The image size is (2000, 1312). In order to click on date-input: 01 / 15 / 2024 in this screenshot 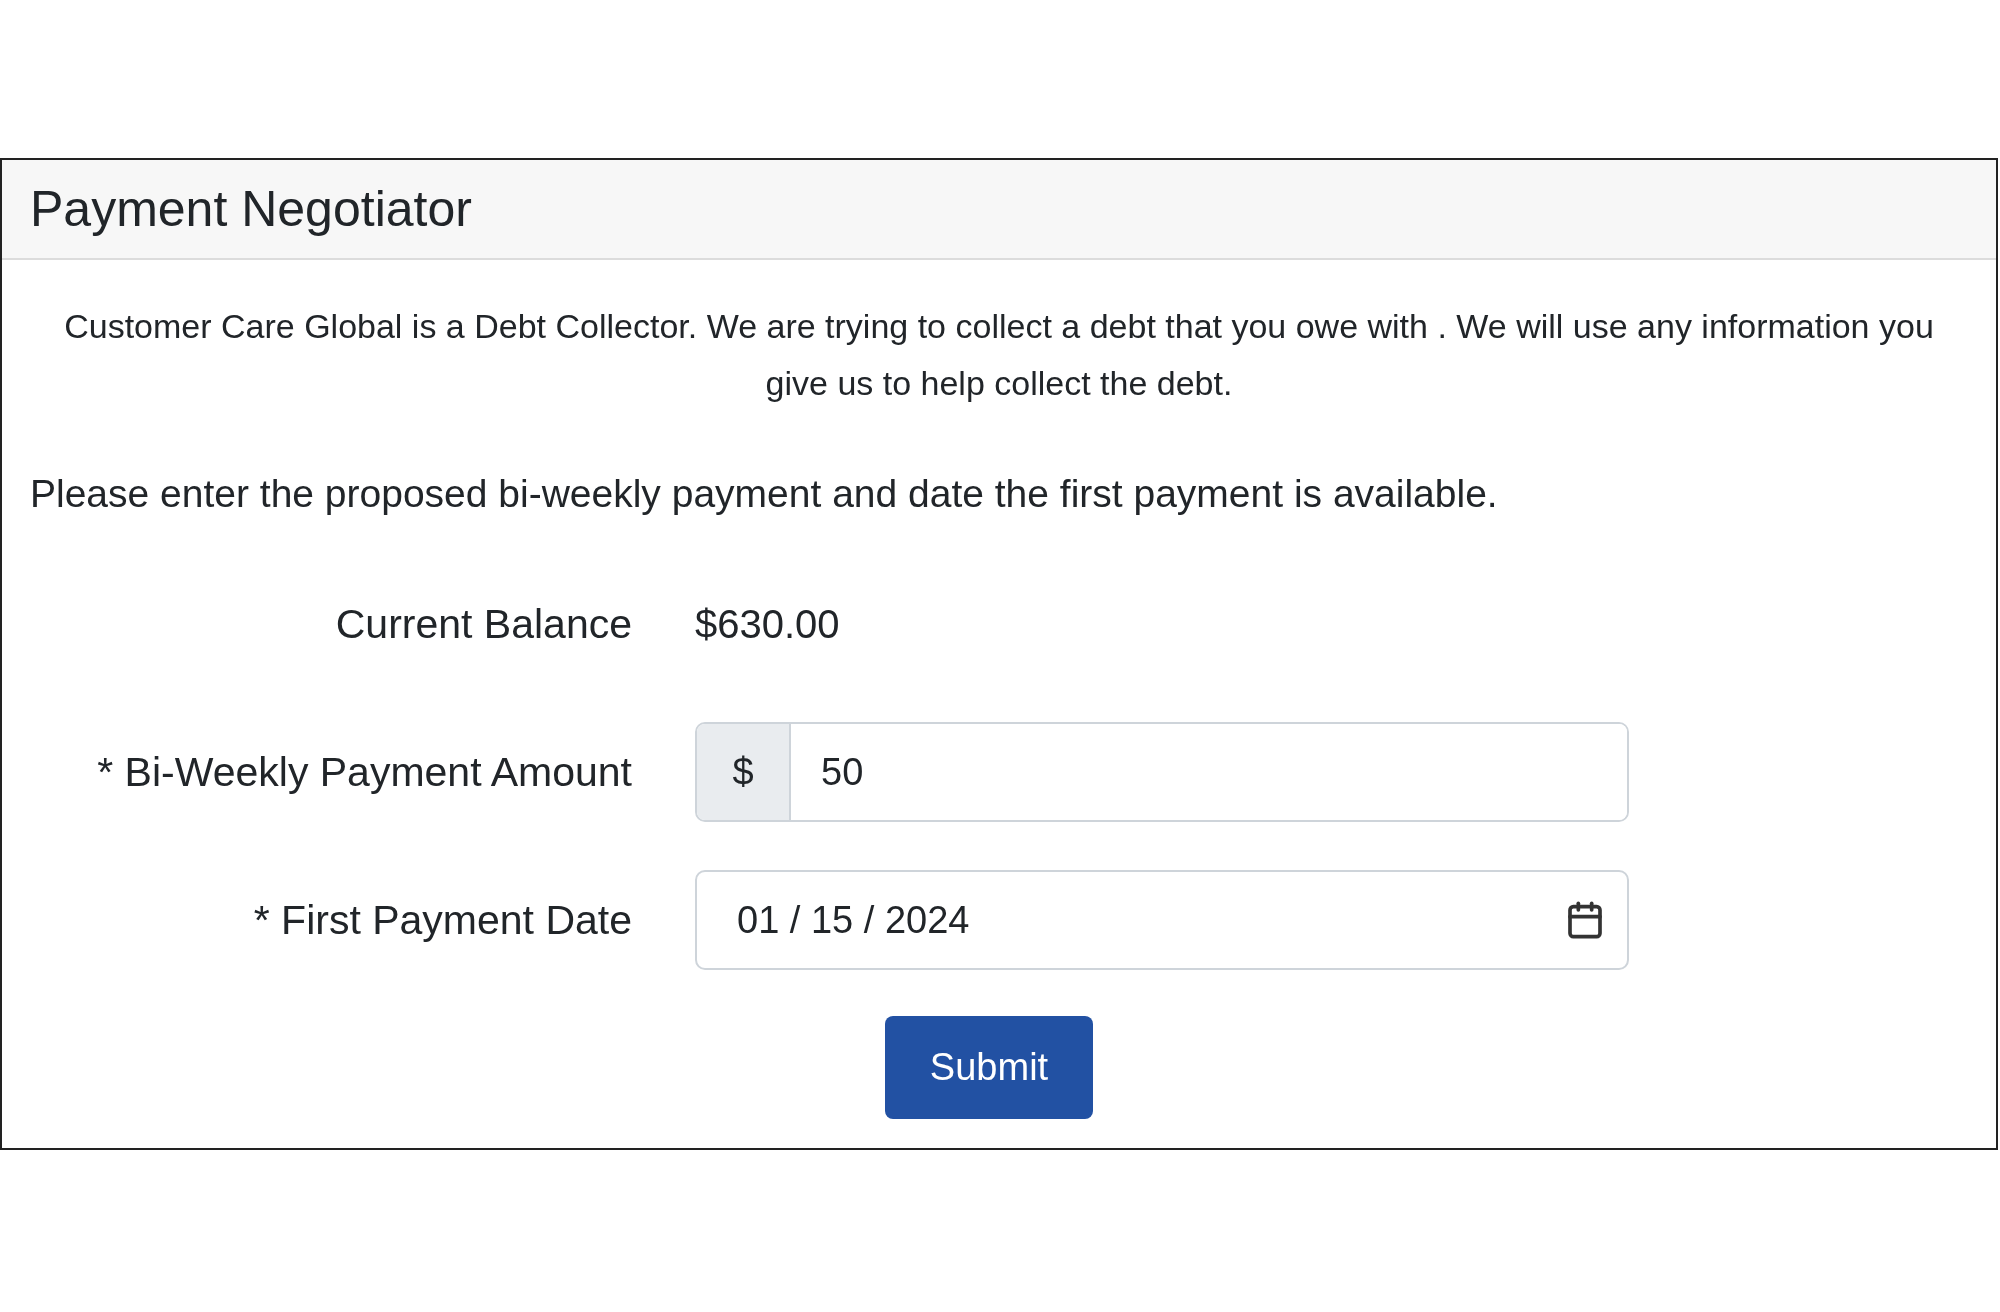, I will do `click(1151, 920)`.